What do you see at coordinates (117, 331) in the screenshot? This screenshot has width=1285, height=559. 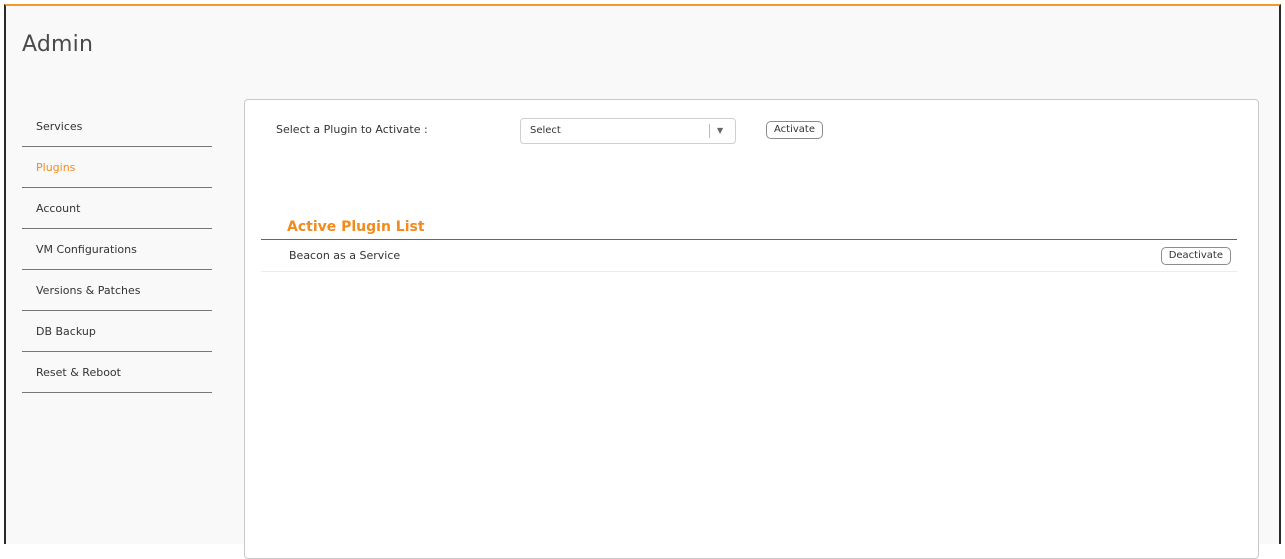 I see `sidebar-item-db-backup: DB Backup` at bounding box center [117, 331].